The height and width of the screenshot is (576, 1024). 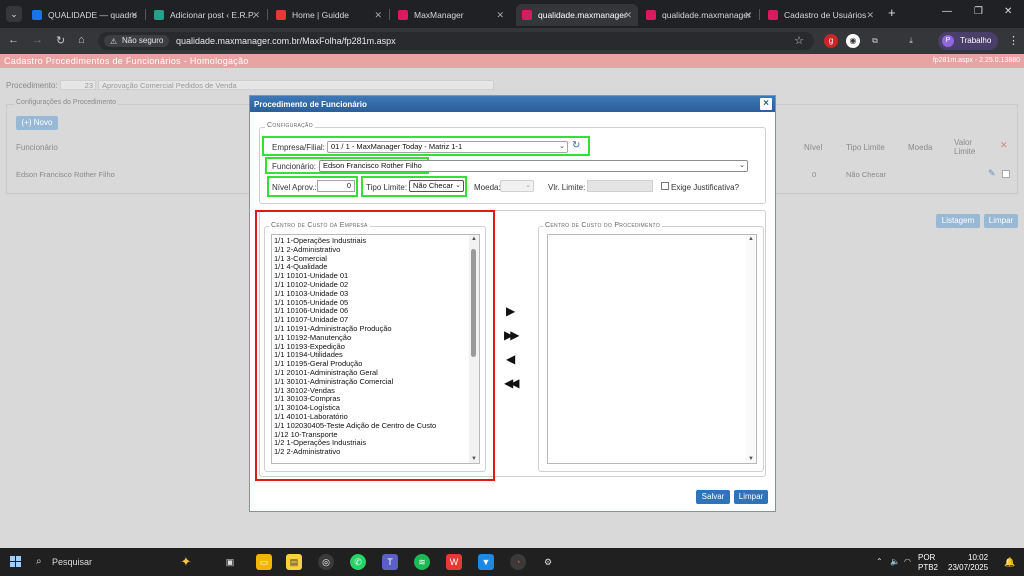 What do you see at coordinates (137, 41) in the screenshot?
I see `site-info-button: ⚠ Não seguro` at bounding box center [137, 41].